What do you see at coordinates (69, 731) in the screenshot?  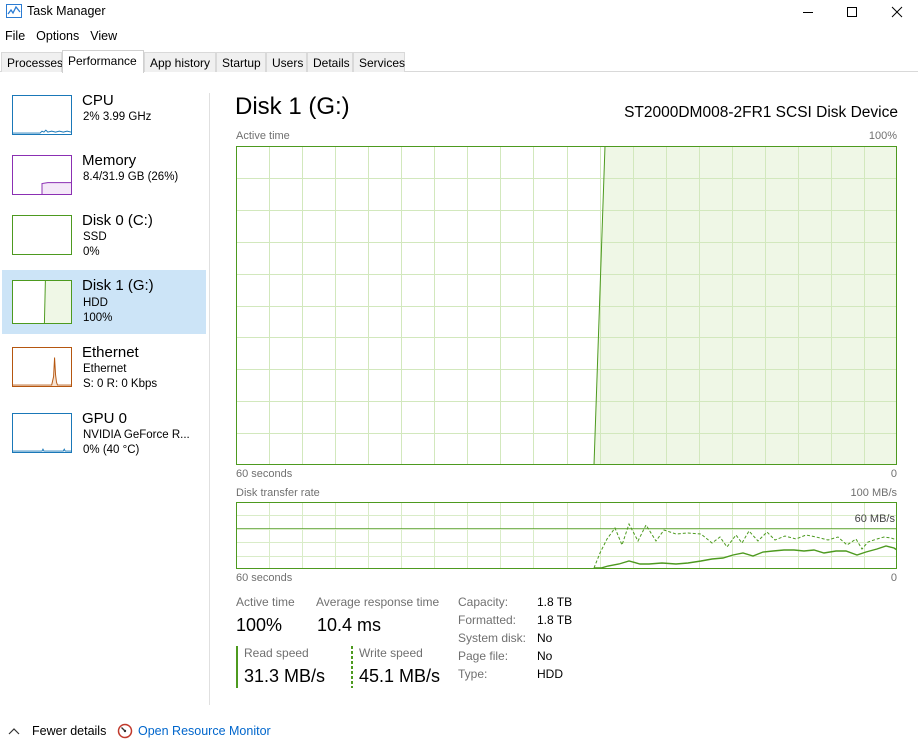 I see `fewer-details-label: Fewer details` at bounding box center [69, 731].